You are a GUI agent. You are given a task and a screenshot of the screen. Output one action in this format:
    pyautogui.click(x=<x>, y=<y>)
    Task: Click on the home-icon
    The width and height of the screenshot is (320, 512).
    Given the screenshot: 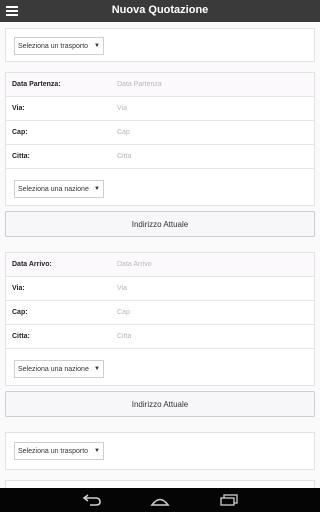 What is the action you would take?
    pyautogui.click(x=160, y=500)
    